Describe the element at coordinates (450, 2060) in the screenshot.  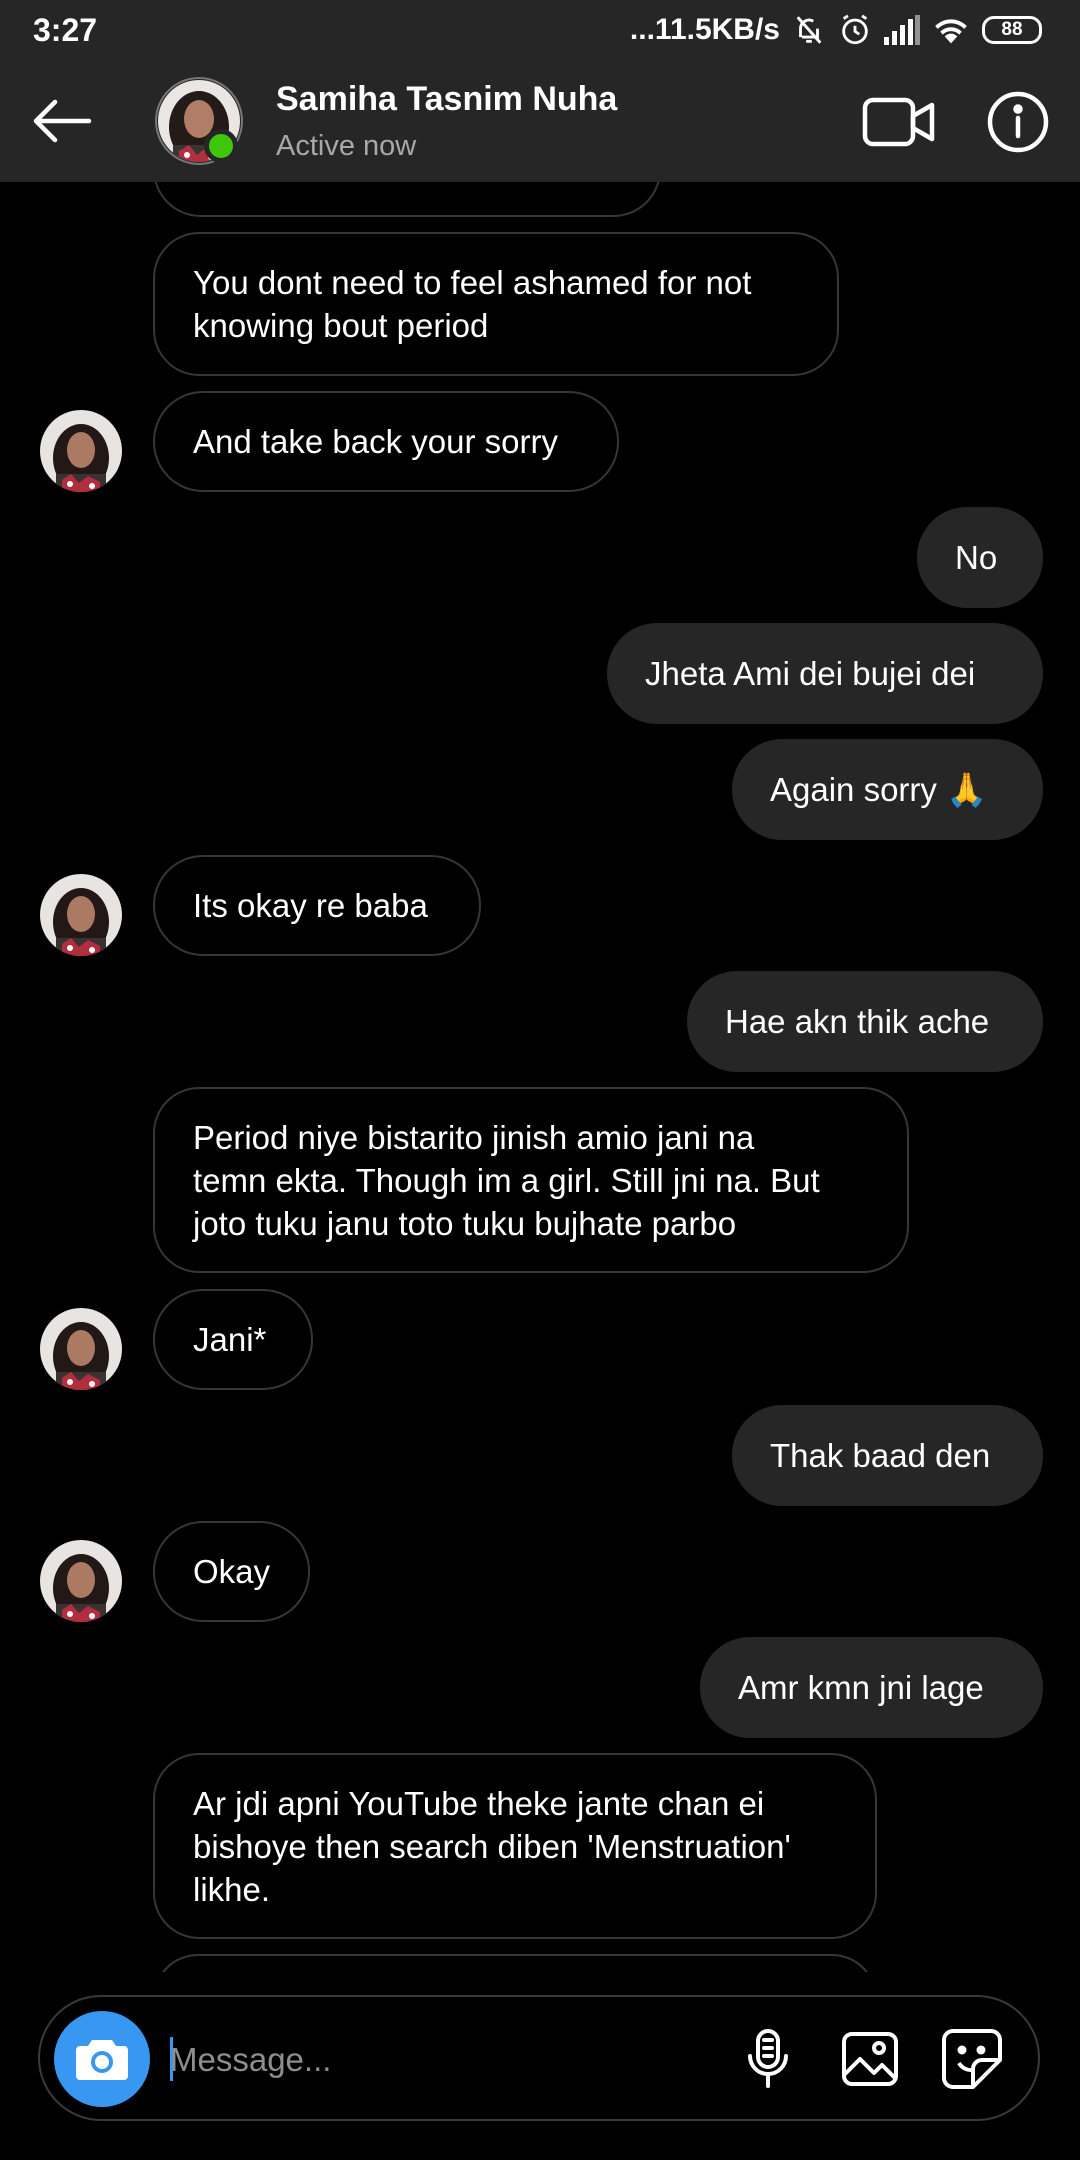
I see `message-input` at that location.